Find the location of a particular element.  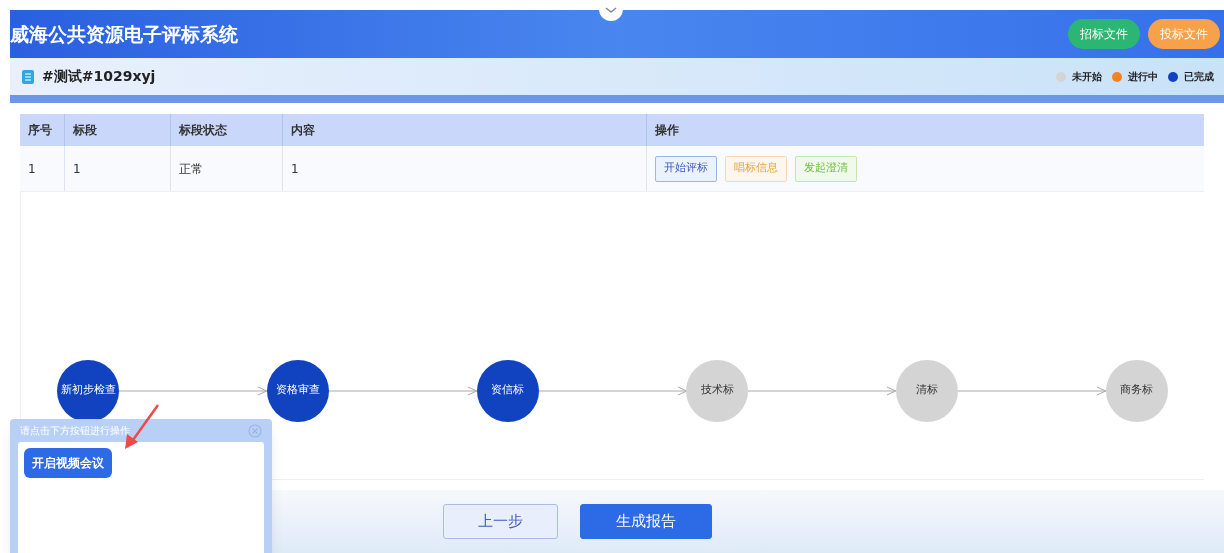

legend-label: 未开始 is located at coordinates (1087, 77).